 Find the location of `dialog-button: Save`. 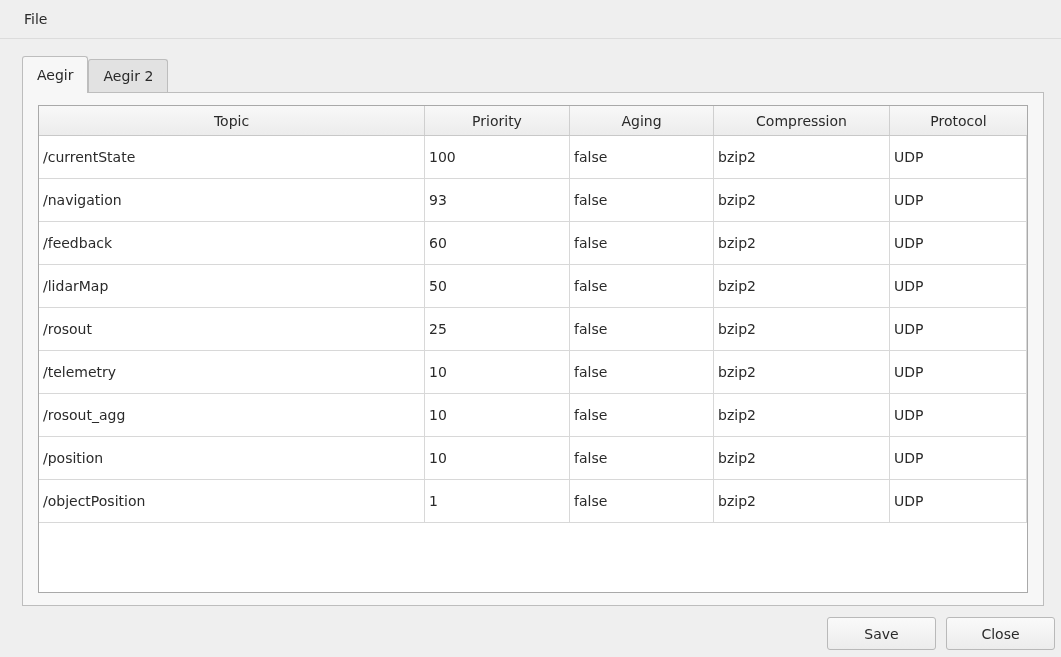

dialog-button: Save is located at coordinates (881, 633).